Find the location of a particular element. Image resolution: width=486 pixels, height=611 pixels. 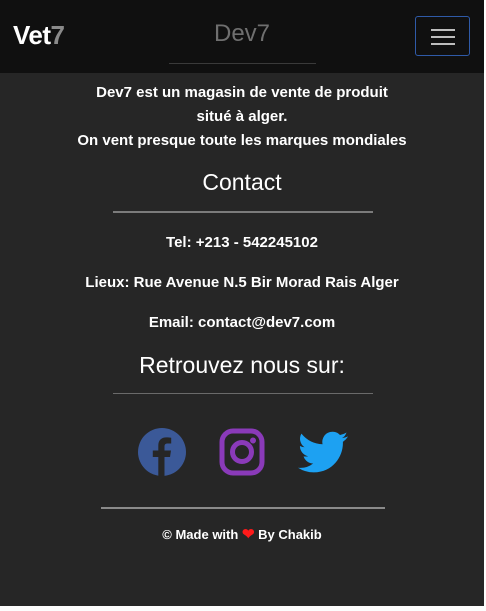

heart-icon: ❤ is located at coordinates (248, 534).